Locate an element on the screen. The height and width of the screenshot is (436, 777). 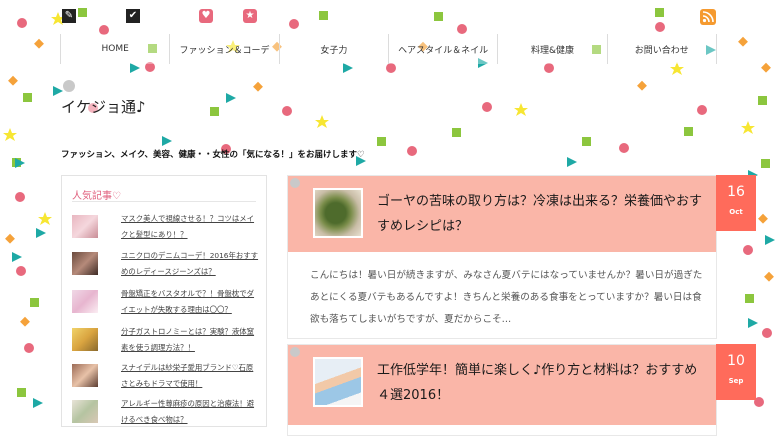
post-title: 工作低学年！簡単に楽しく♪作り方と材料は？おすすめ４選2016！ is located at coordinates (542, 383).